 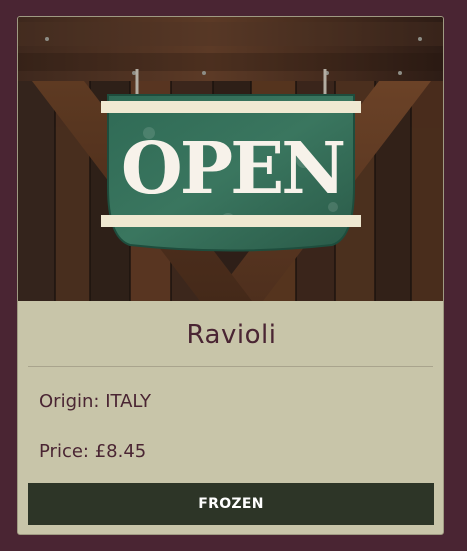 What do you see at coordinates (232, 168) in the screenshot?
I see `sign-text: OPEN` at bounding box center [232, 168].